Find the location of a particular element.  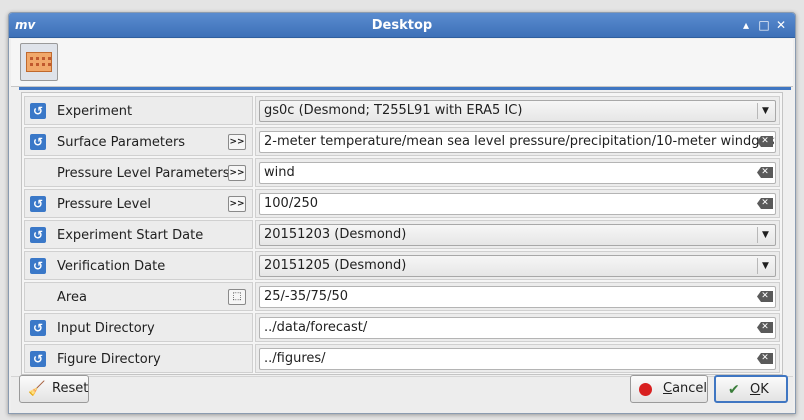

reset-button-label: Reset is located at coordinates (70, 388).